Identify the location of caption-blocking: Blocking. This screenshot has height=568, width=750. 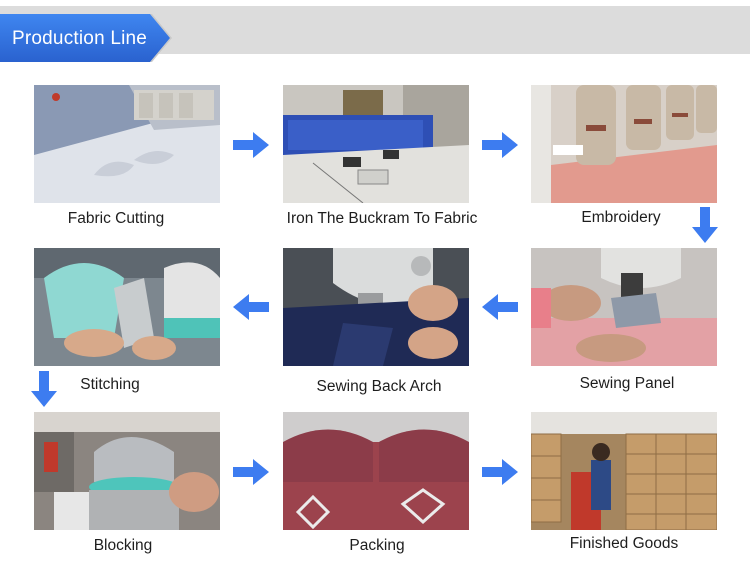
(123, 545).